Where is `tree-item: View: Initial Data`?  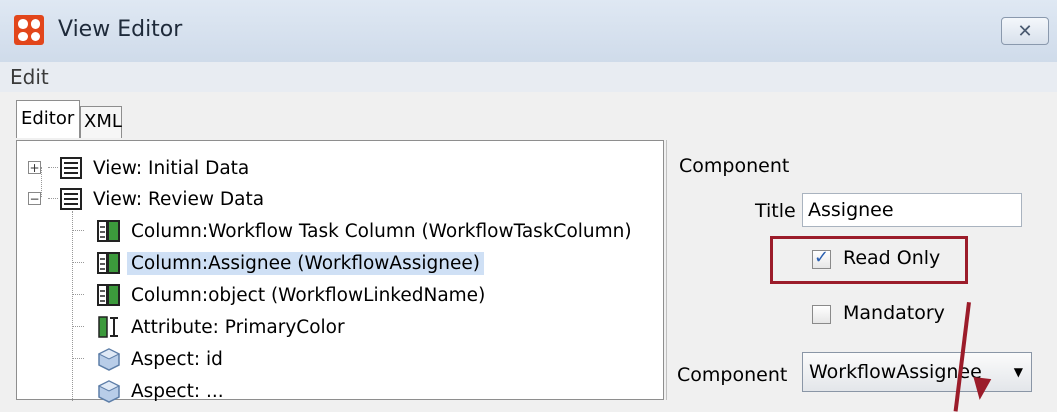 tree-item: View: Initial Data is located at coordinates (156, 168).